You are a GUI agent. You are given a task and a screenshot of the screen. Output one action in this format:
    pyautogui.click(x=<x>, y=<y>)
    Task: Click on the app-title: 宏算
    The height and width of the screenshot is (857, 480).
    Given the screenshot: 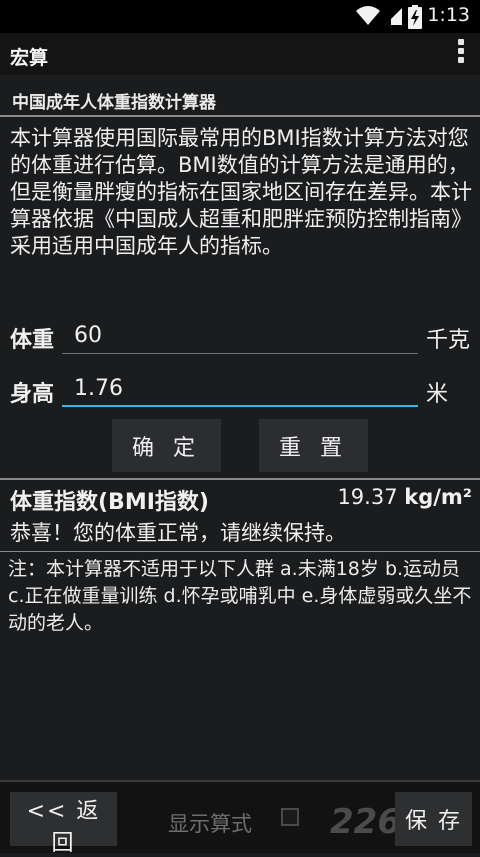 What is the action you would take?
    pyautogui.click(x=29, y=58)
    